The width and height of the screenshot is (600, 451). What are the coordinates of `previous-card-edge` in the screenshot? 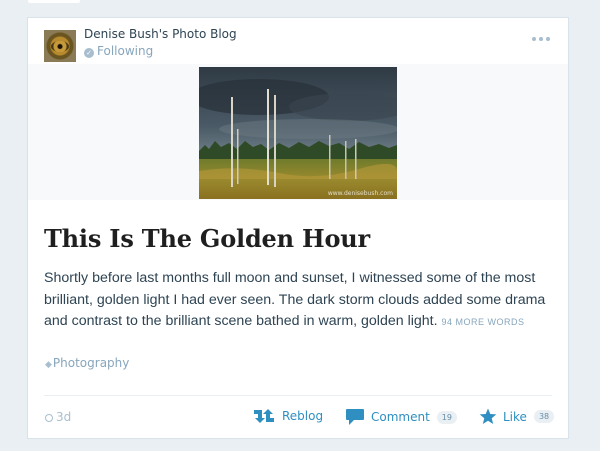 It's located at (54, 1).